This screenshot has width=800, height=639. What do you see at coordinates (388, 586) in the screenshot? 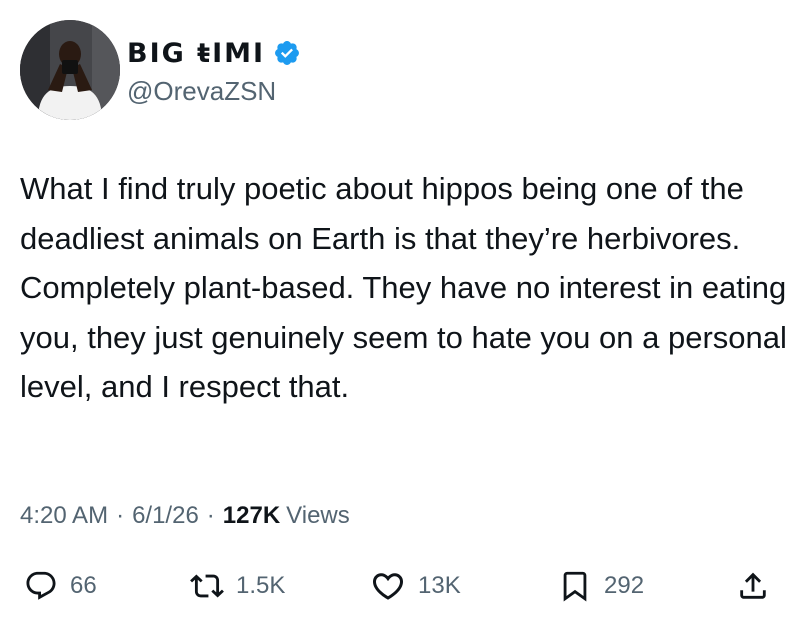
I see `heart-icon` at bounding box center [388, 586].